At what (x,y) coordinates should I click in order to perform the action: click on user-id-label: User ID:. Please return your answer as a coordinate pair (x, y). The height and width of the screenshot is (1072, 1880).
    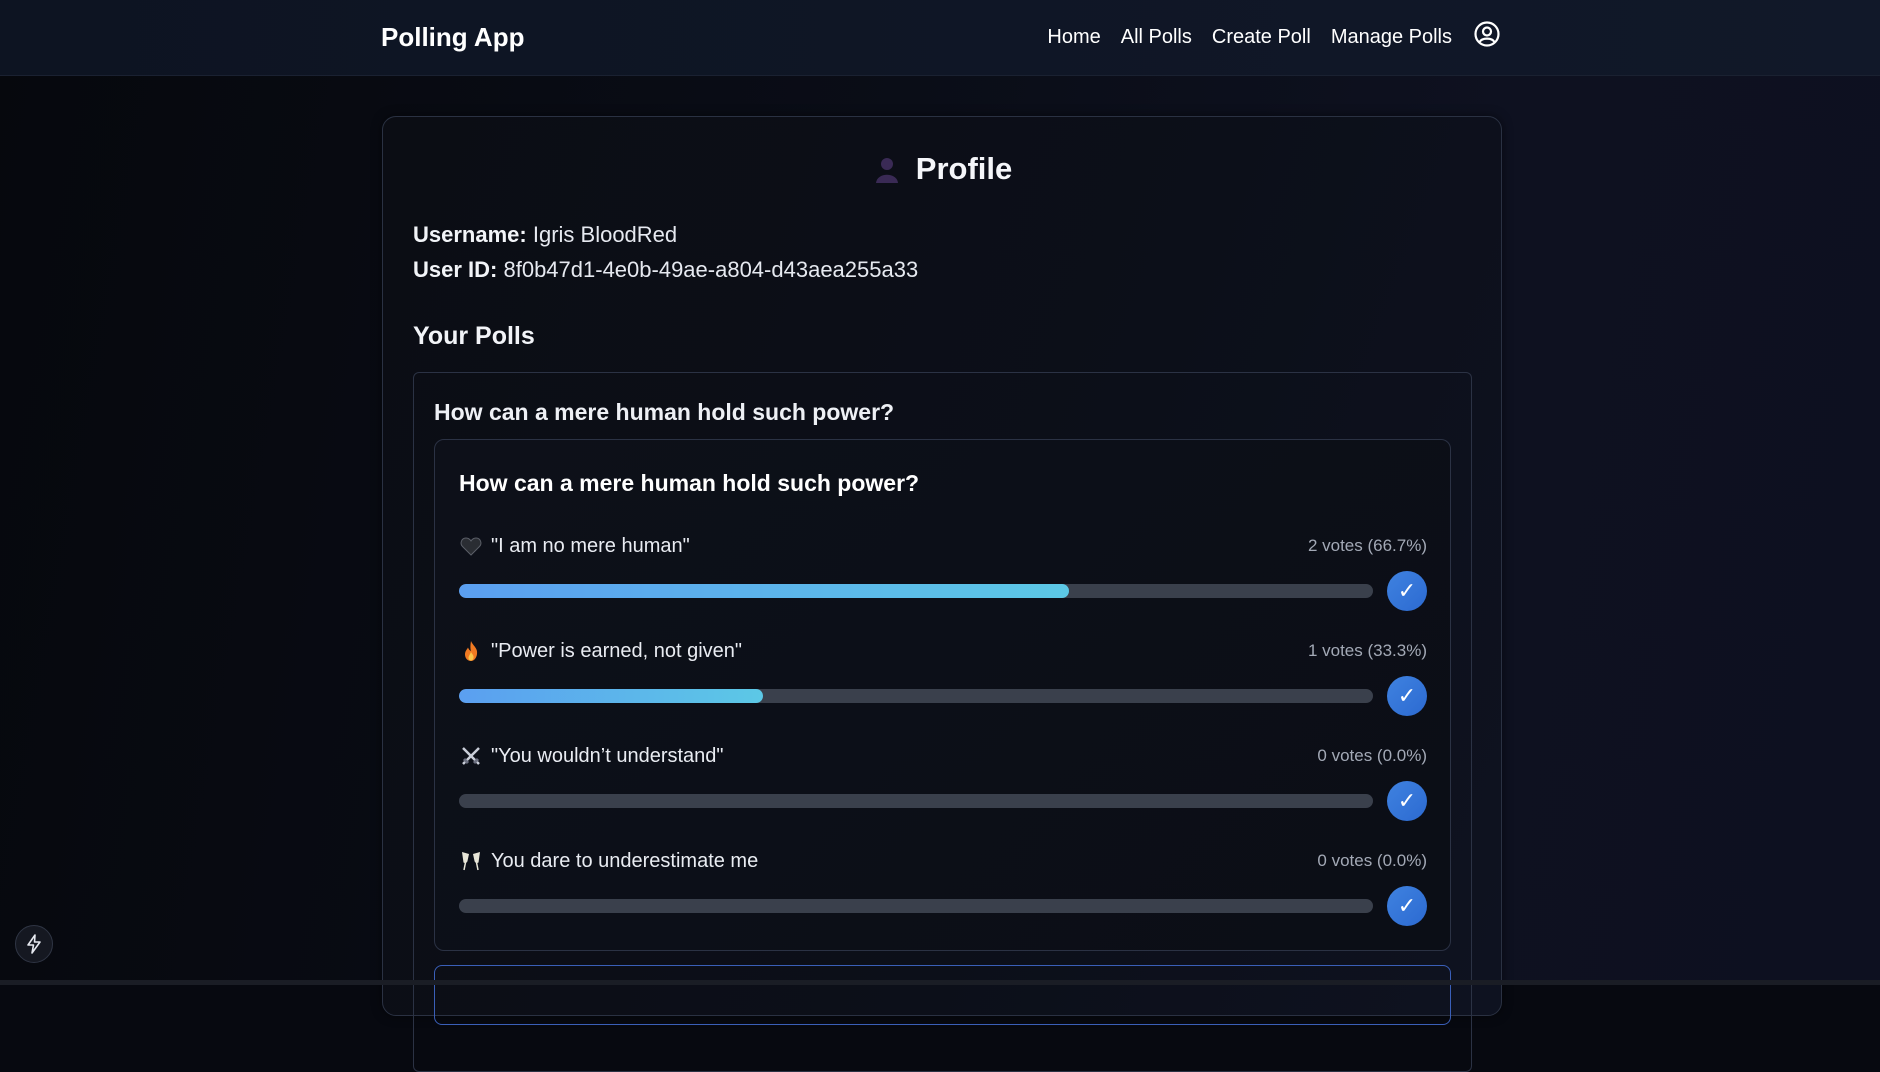
    Looking at the image, I should click on (455, 269).